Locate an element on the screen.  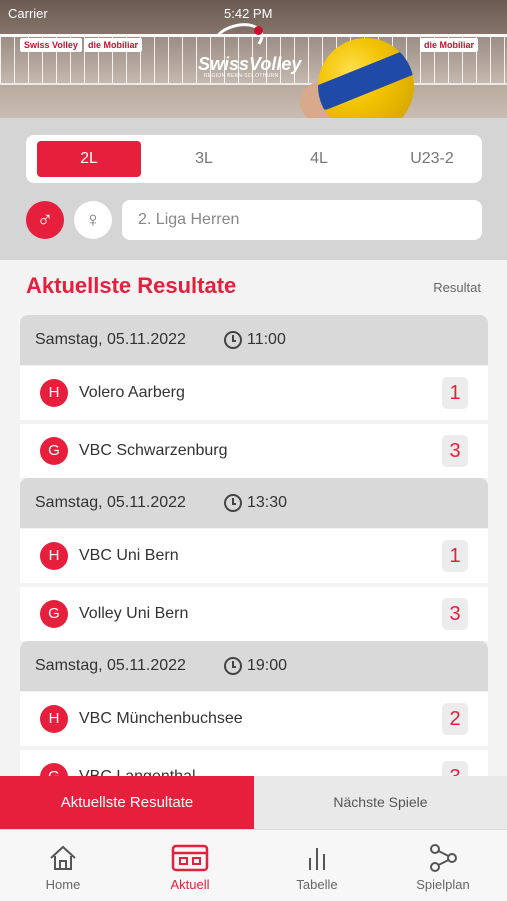
match-date-header: Samstag, 05.11.2022 13:30 is located at coordinates (254, 503).